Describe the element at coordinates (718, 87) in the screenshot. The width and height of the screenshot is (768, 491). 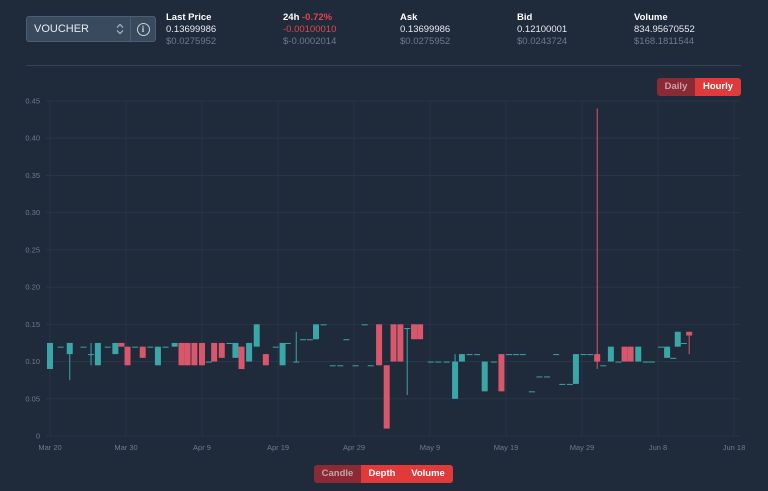
I see `hourly-button: Hourly` at that location.